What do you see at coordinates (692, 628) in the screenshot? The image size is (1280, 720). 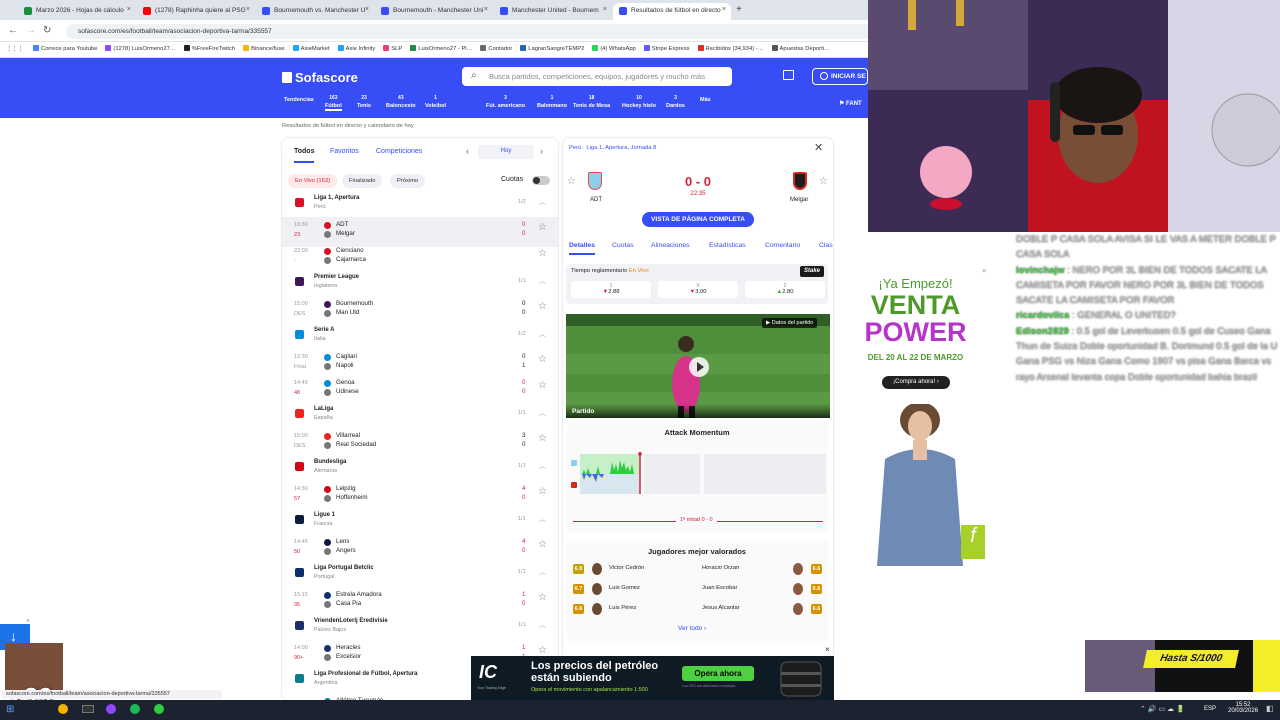 I see `see-all-link: Ver todo ›` at bounding box center [692, 628].